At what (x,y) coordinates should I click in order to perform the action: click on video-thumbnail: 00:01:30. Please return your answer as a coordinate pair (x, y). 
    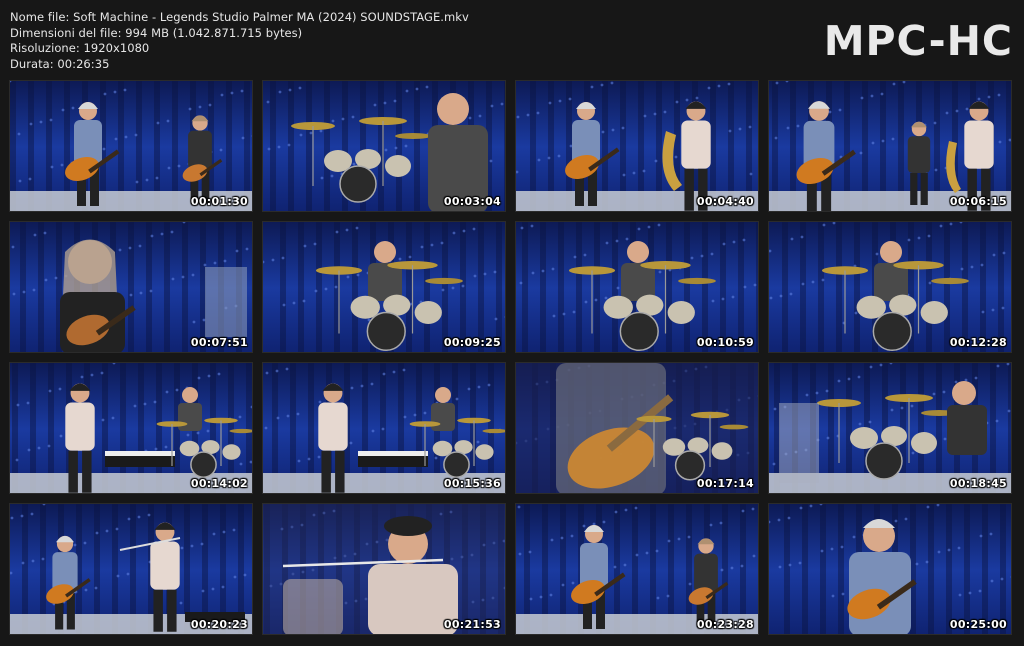
    Looking at the image, I should click on (131, 146).